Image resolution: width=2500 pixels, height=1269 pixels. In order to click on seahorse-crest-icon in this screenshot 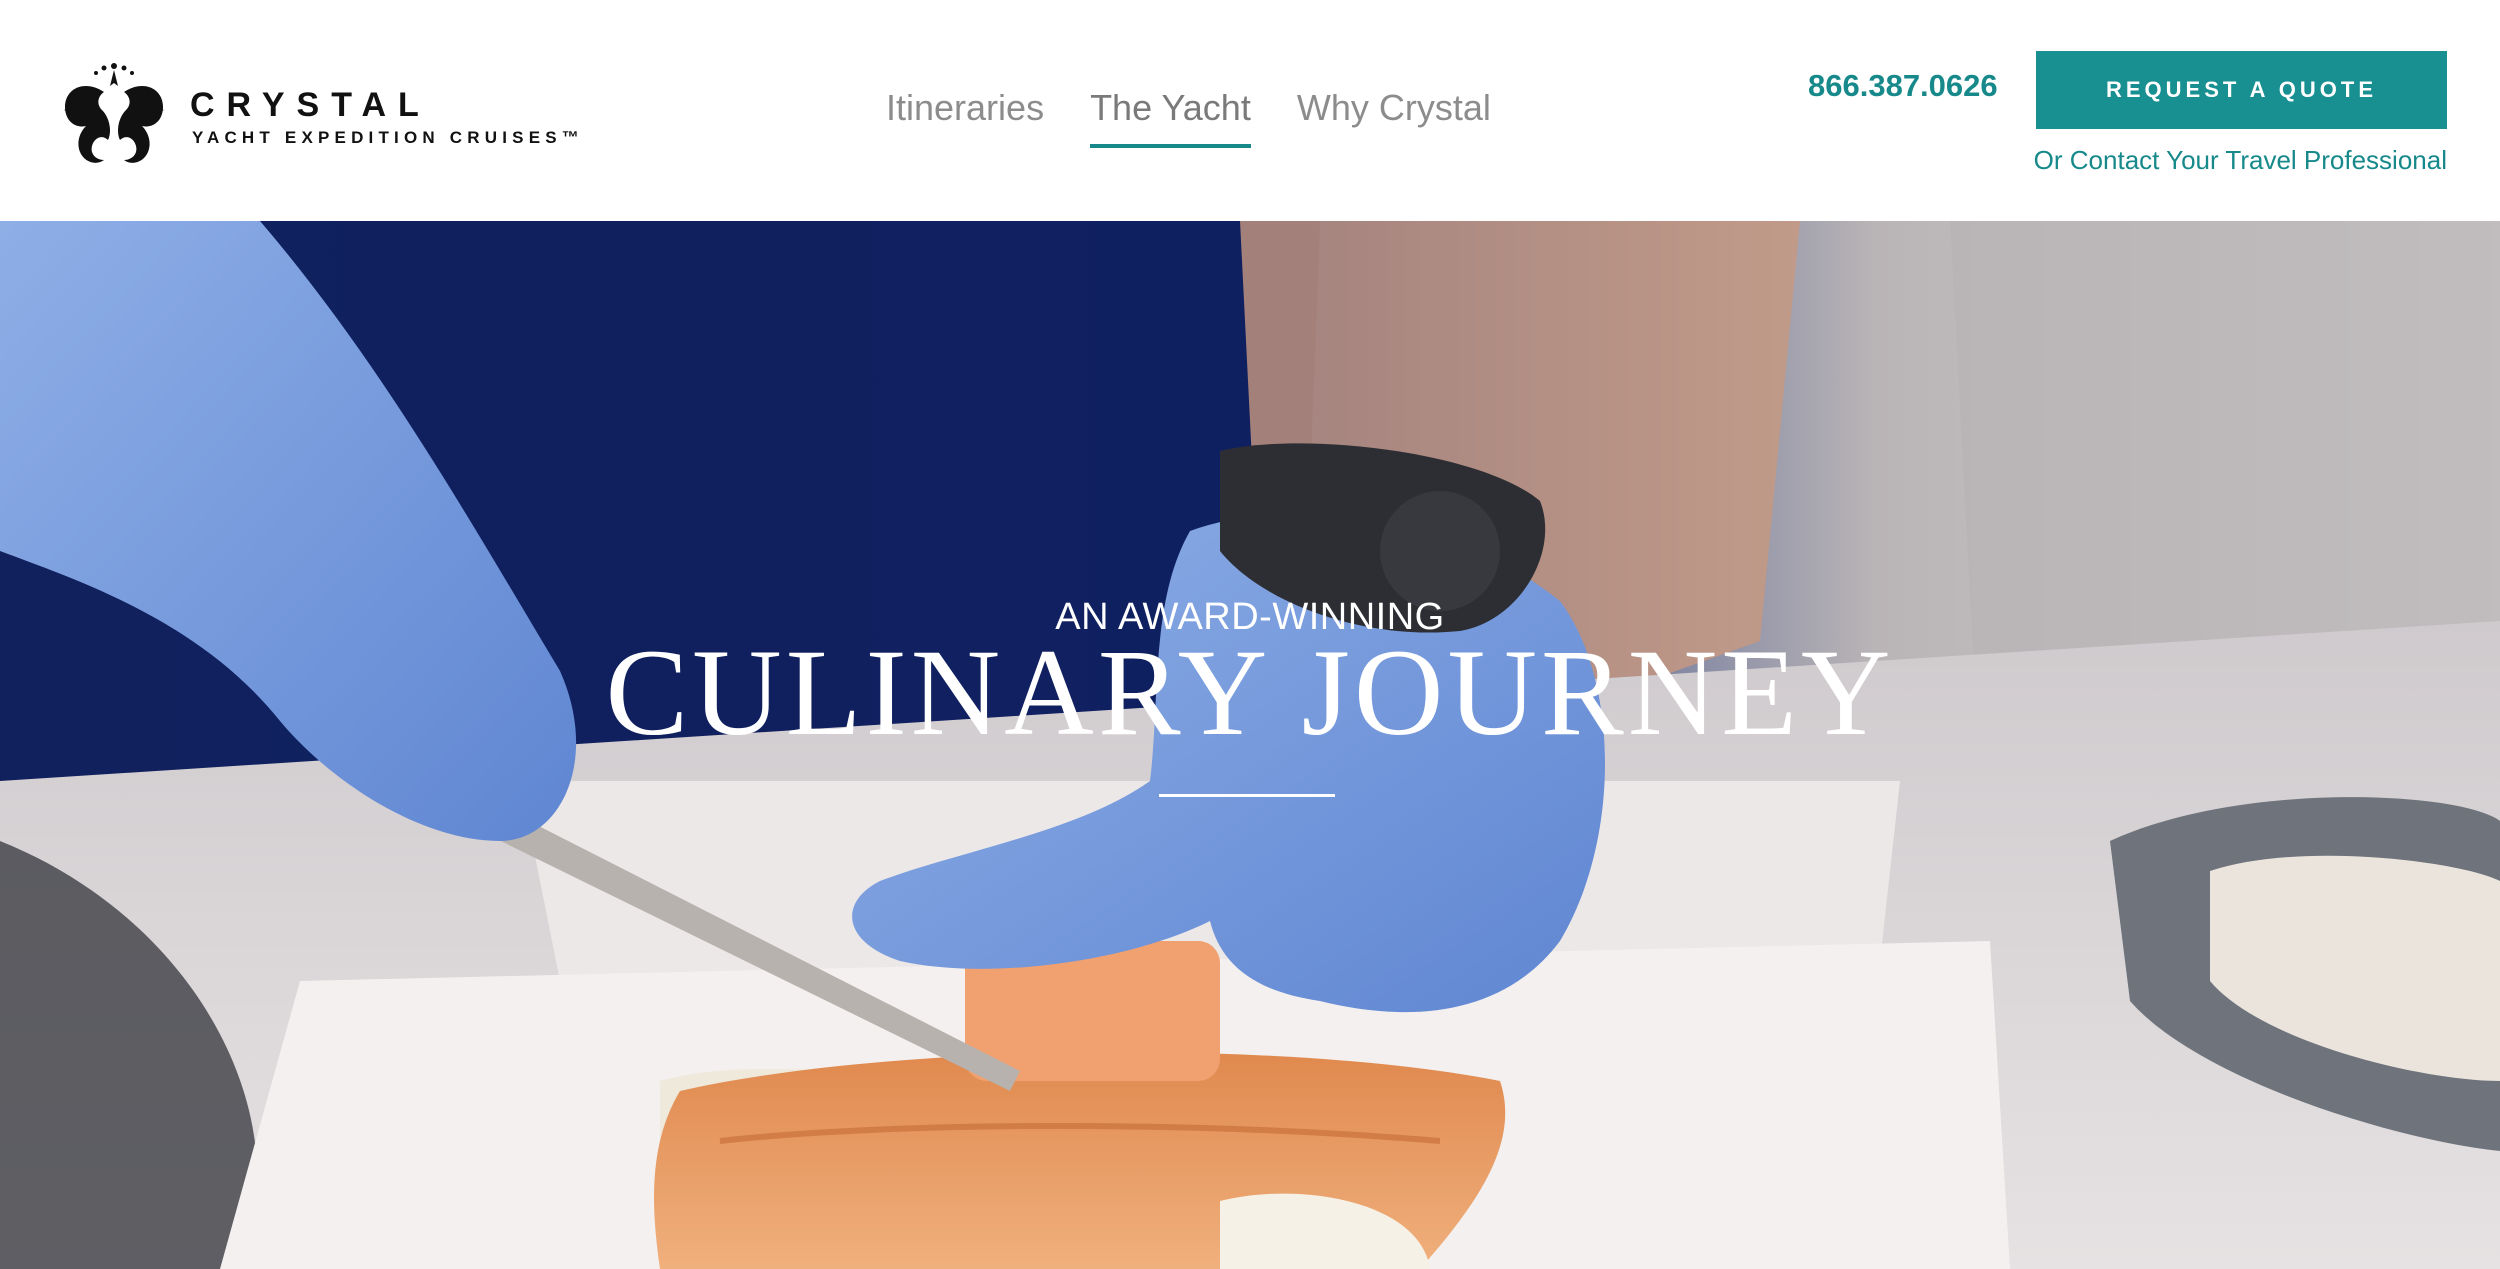, I will do `click(114, 113)`.